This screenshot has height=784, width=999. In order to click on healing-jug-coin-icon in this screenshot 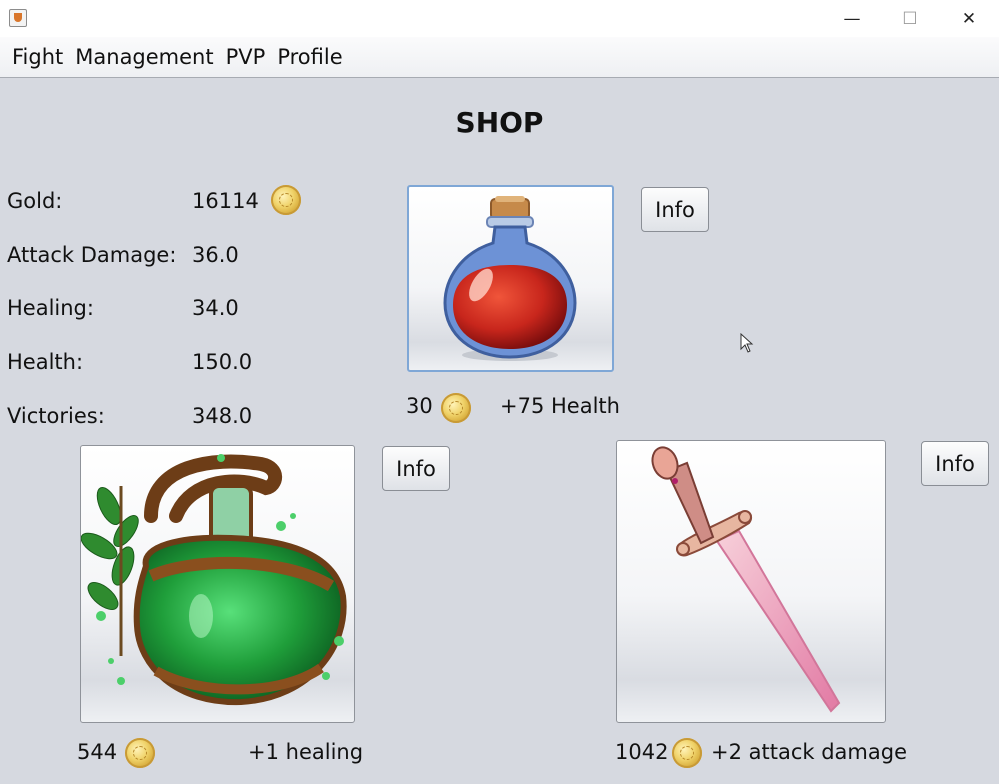, I will do `click(140, 753)`.